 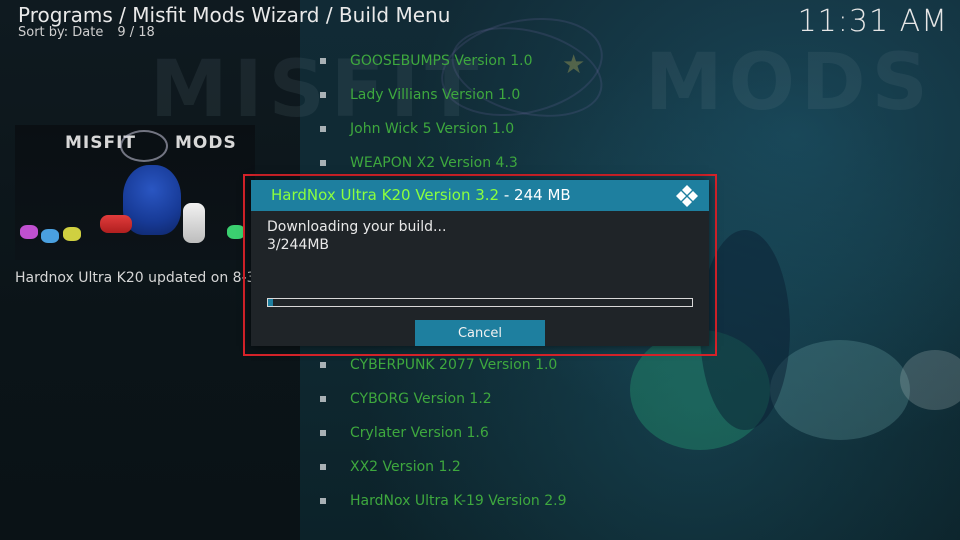 What do you see at coordinates (458, 501) in the screenshot?
I see `list-item-label: HardNox Ultra K-19 Version 2.9` at bounding box center [458, 501].